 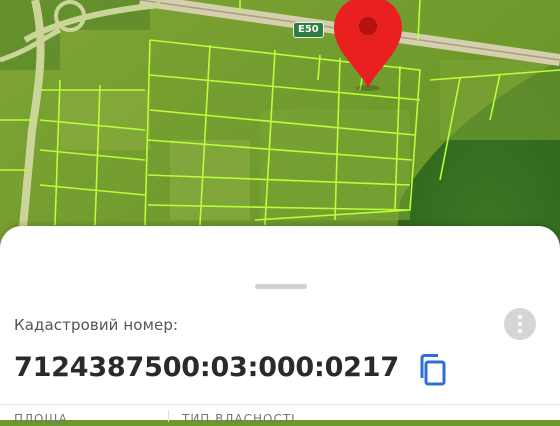 I want to click on location-pin-icon, so click(x=368, y=46).